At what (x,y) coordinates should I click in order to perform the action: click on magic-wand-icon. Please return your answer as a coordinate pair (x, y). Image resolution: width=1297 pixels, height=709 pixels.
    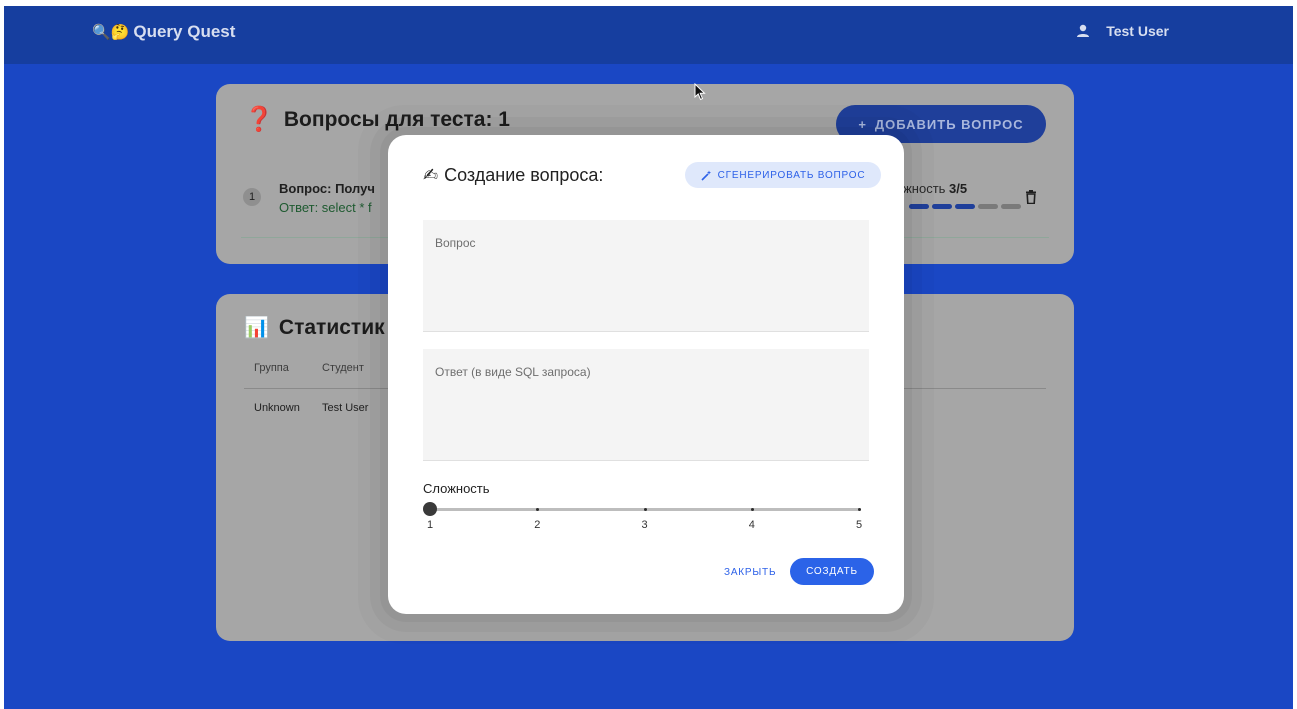
    Looking at the image, I should click on (706, 175).